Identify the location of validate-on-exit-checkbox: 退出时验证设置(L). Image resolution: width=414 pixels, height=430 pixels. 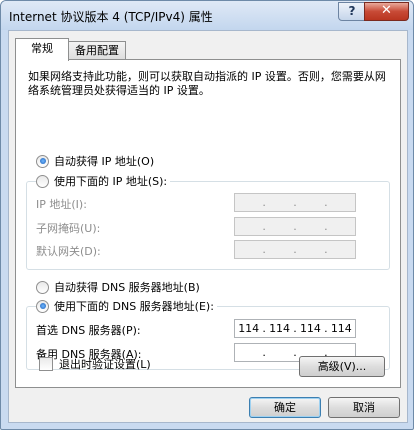
(95, 364).